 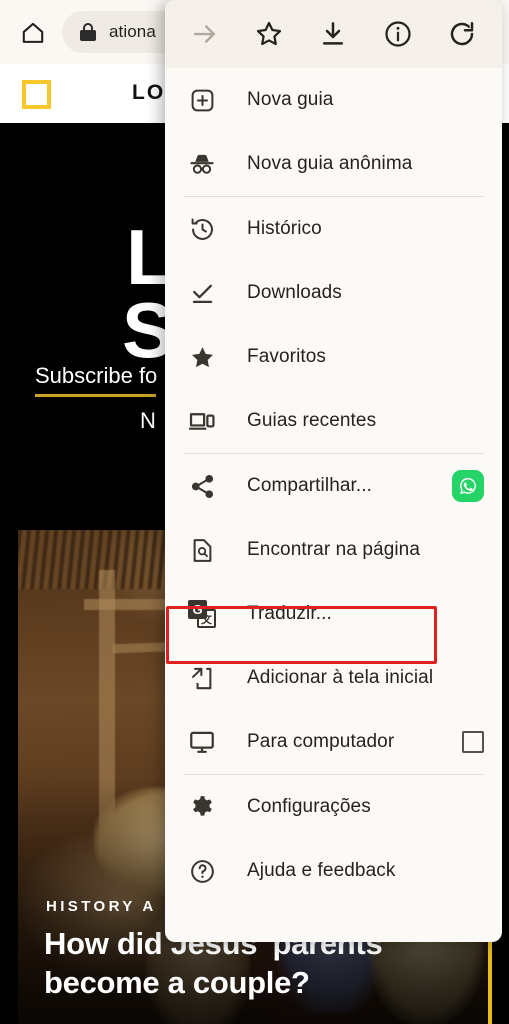 I want to click on reload-button, so click(x=462, y=34).